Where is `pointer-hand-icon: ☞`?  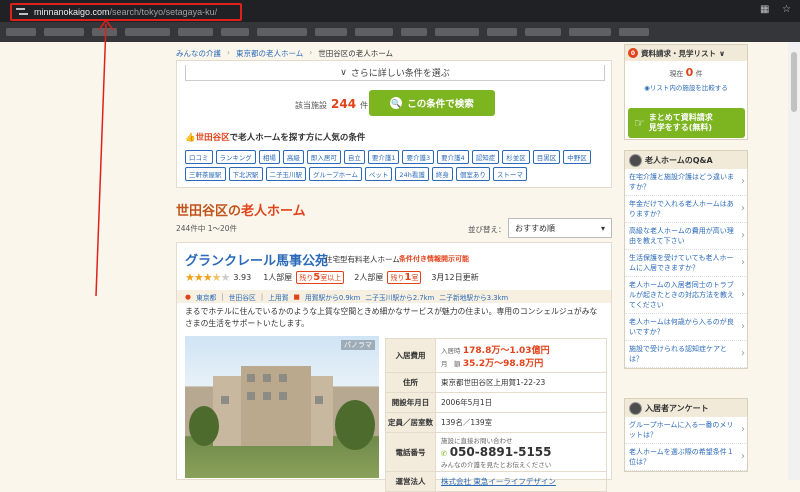 pointer-hand-icon: ☞ is located at coordinates (639, 123).